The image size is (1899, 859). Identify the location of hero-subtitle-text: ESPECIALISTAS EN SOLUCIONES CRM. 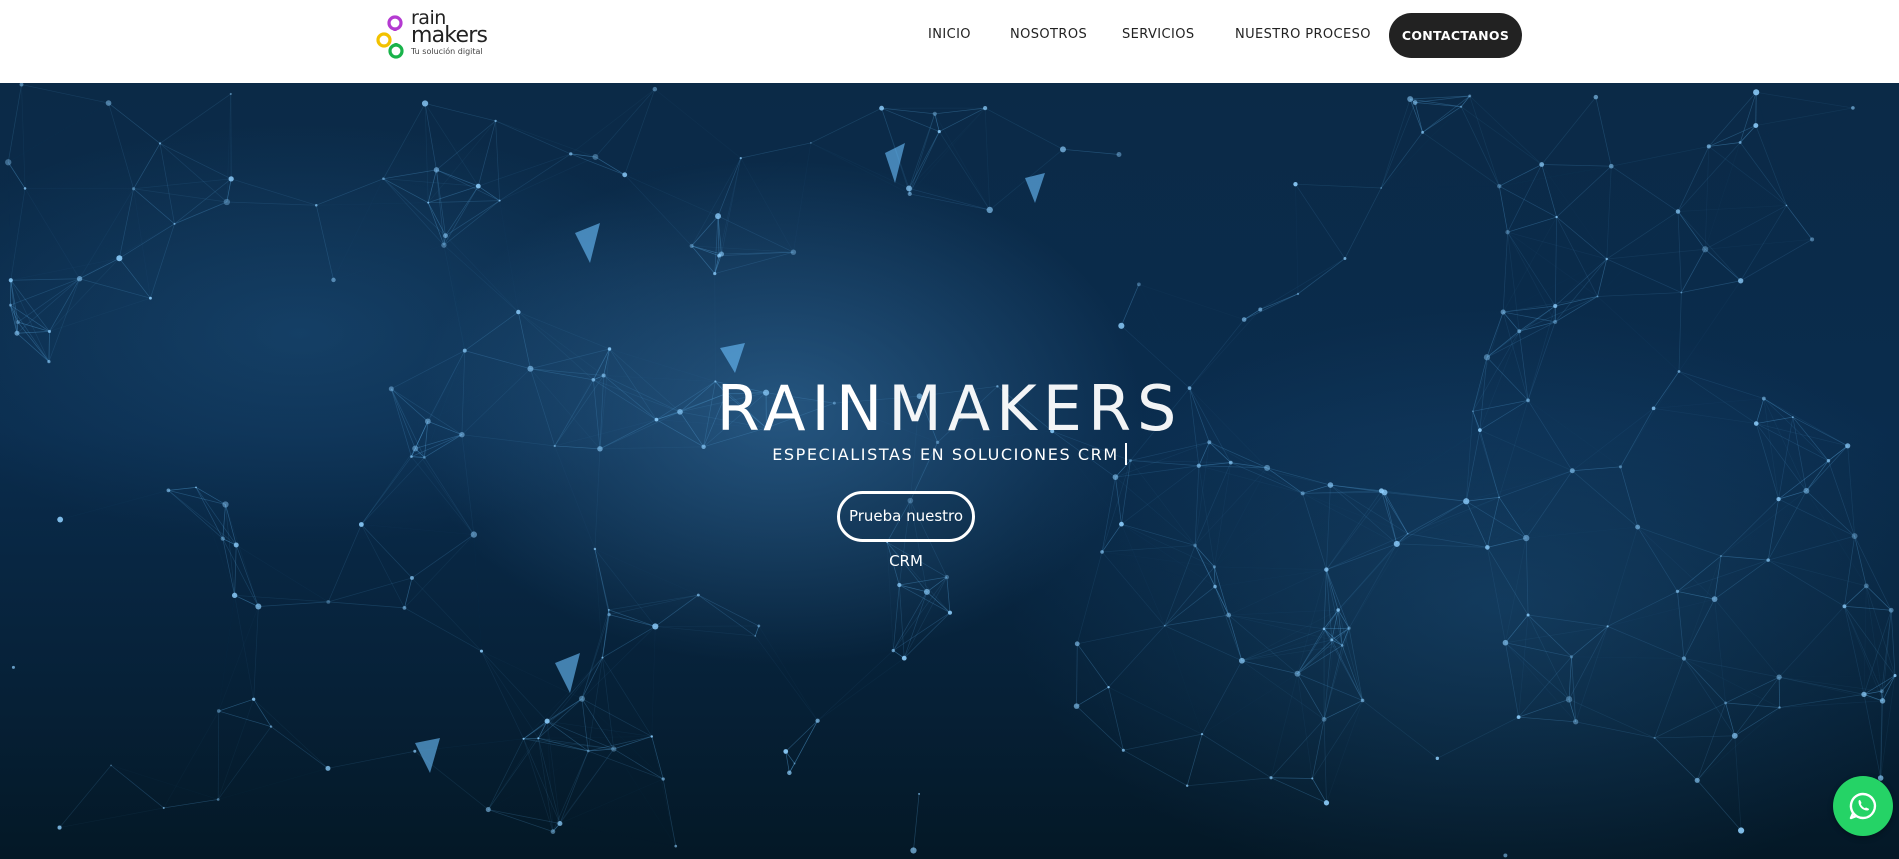
(945, 454).